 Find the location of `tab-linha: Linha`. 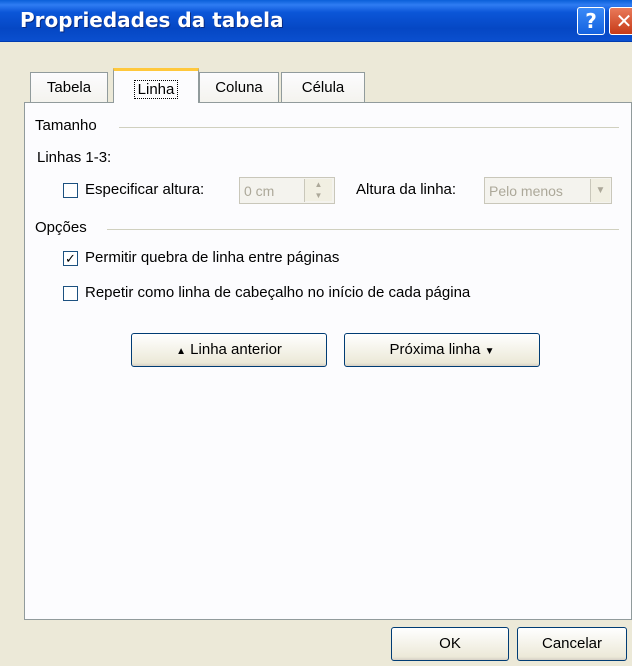

tab-linha: Linha is located at coordinates (156, 85).